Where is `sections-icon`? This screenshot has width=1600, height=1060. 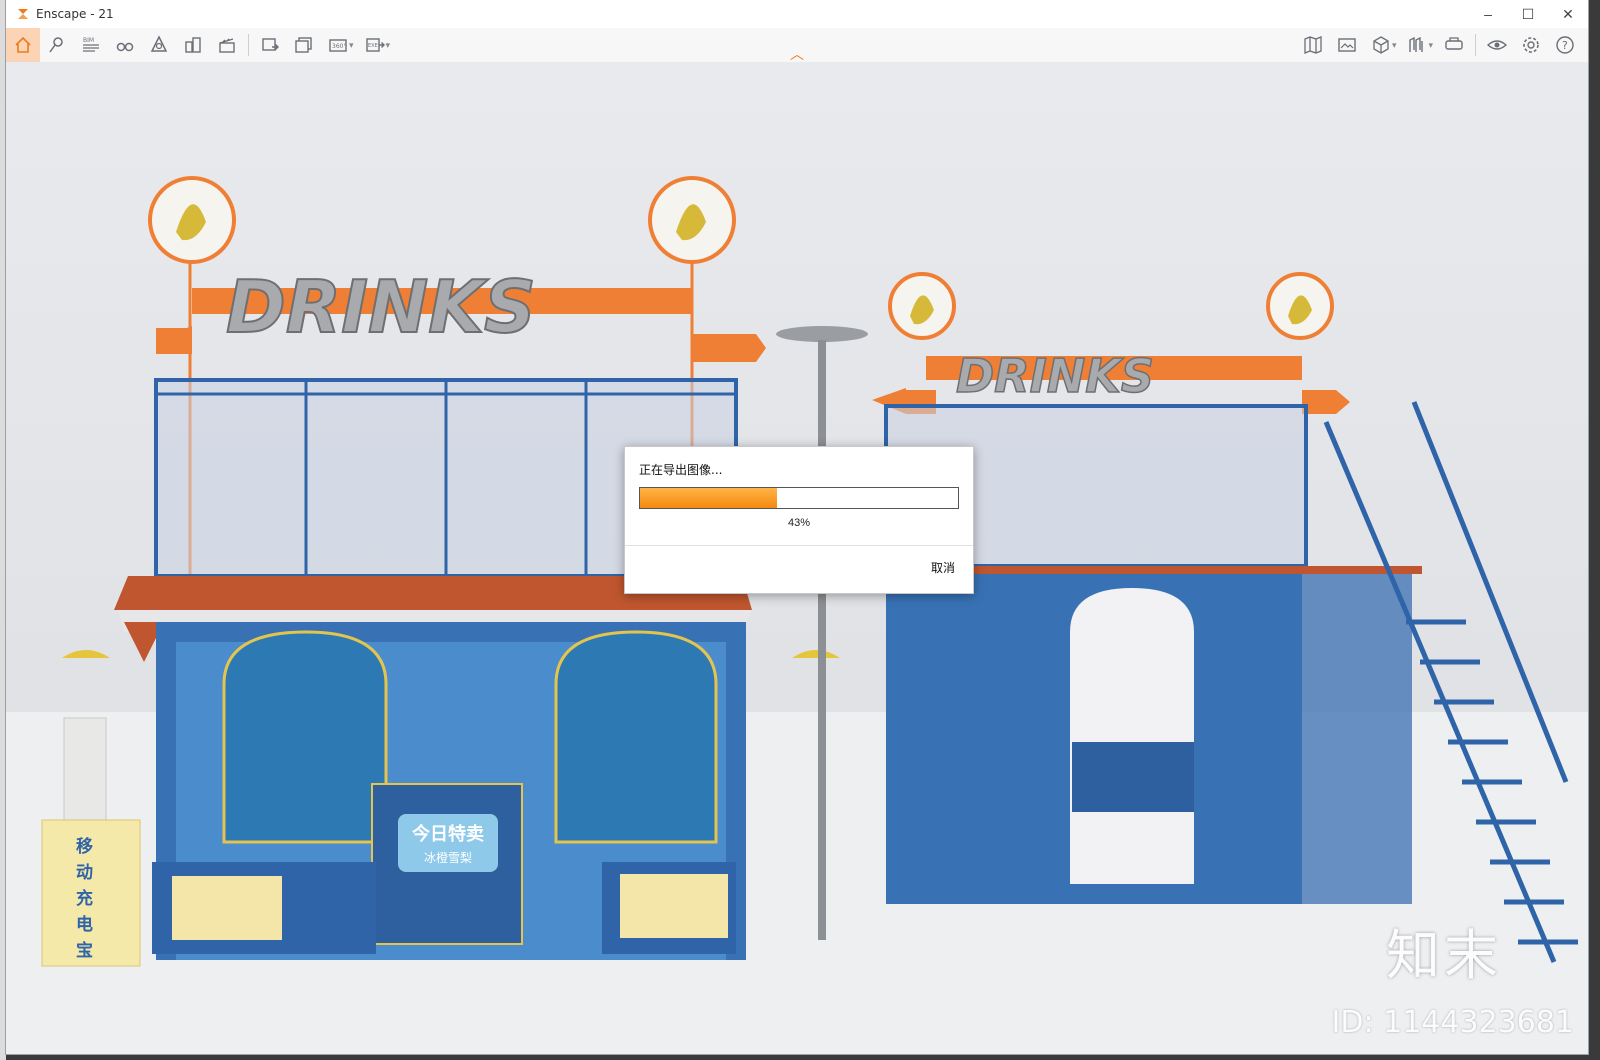 sections-icon is located at coordinates (1416, 44).